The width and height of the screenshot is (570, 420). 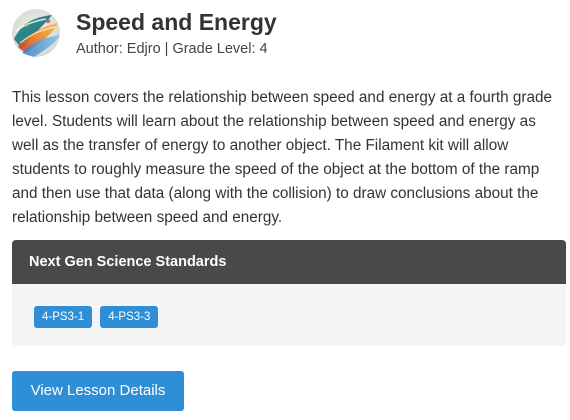 I want to click on lesson-thumbnail-icon, so click(x=36, y=33).